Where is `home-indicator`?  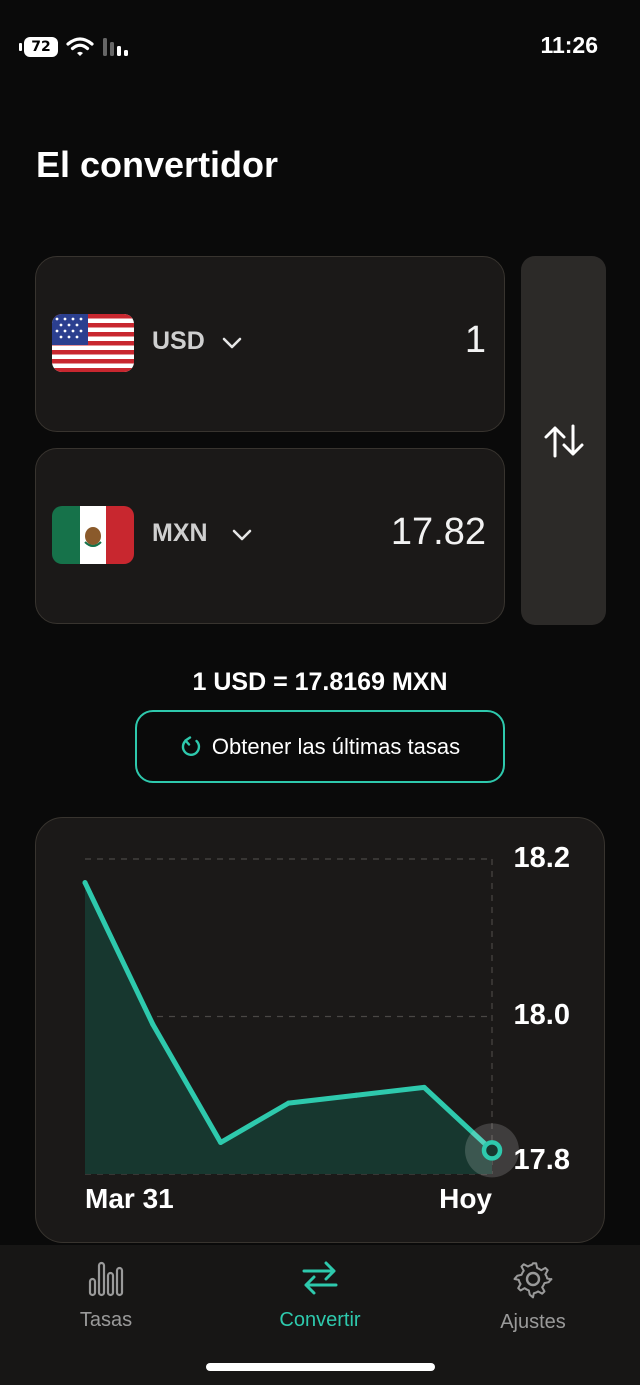 home-indicator is located at coordinates (320, 1367).